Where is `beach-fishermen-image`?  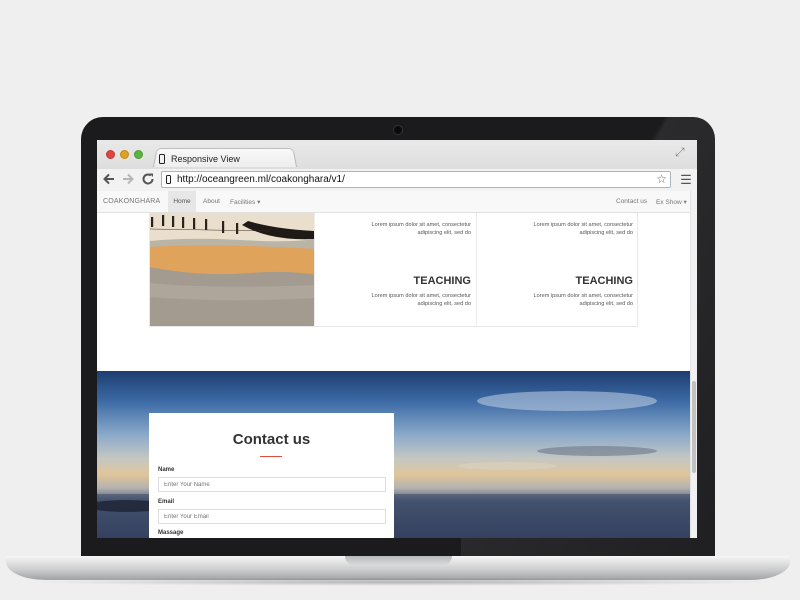 beach-fishermen-image is located at coordinates (232, 269).